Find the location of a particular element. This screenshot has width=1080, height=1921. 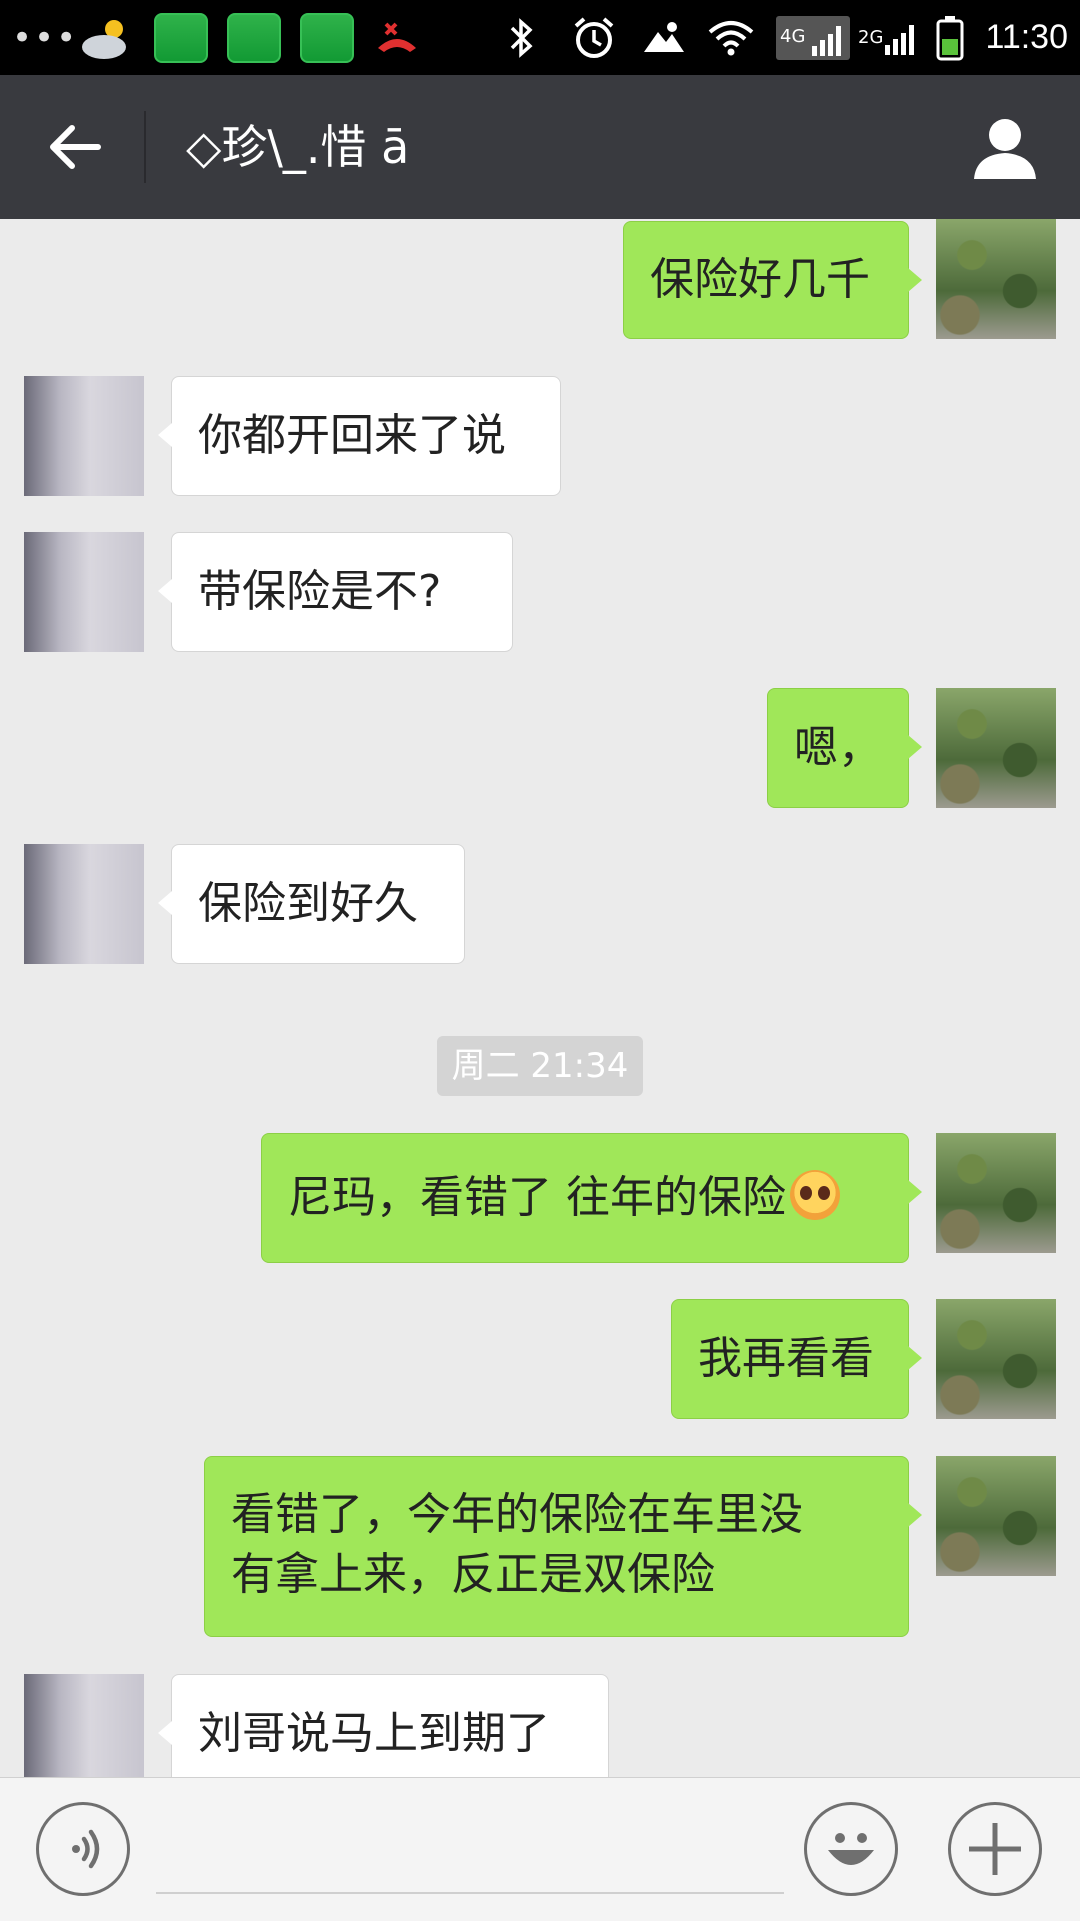

input-bar is located at coordinates (540, 1849).